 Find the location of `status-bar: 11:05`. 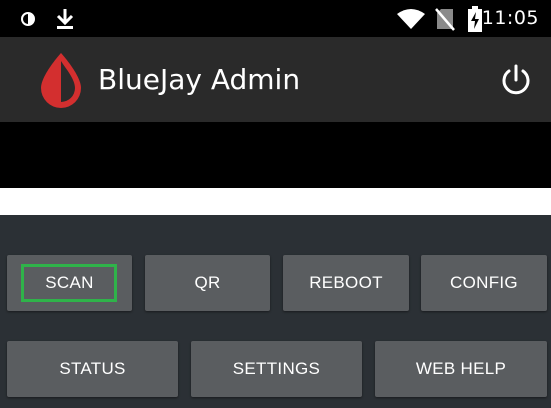

status-bar: 11:05 is located at coordinates (275, 18).